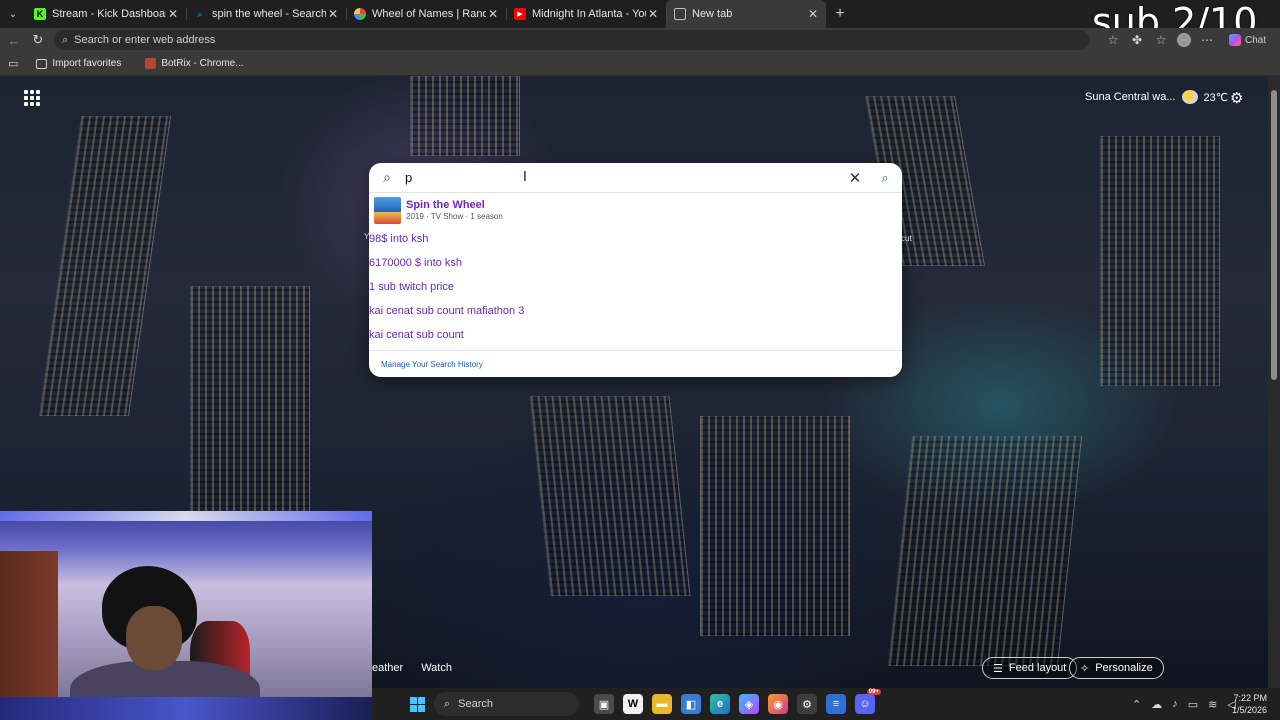 This screenshot has height=720, width=1280. Describe the element at coordinates (38, 40) in the screenshot. I see `refresh-icon: ↻` at that location.